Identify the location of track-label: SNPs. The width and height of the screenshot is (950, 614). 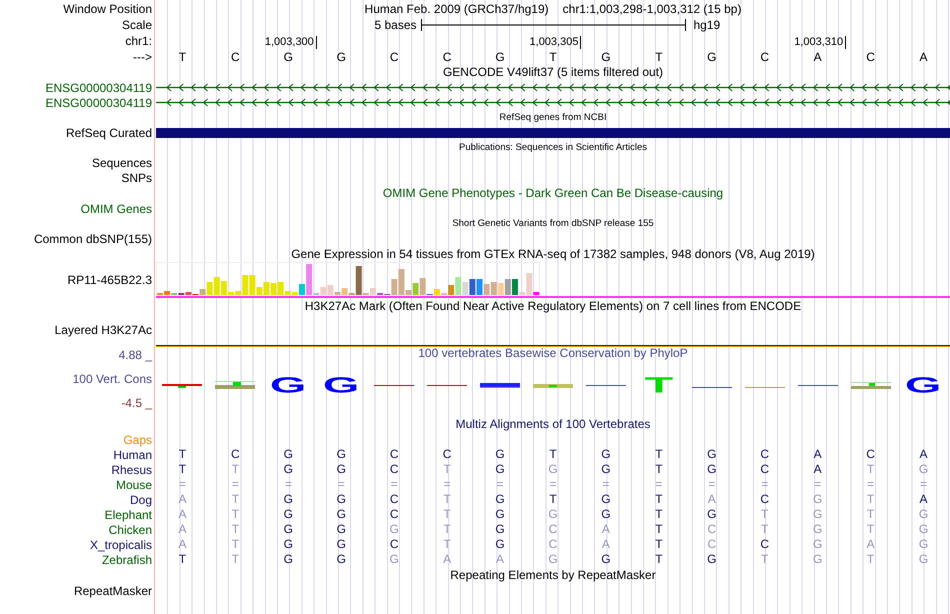
(136, 177).